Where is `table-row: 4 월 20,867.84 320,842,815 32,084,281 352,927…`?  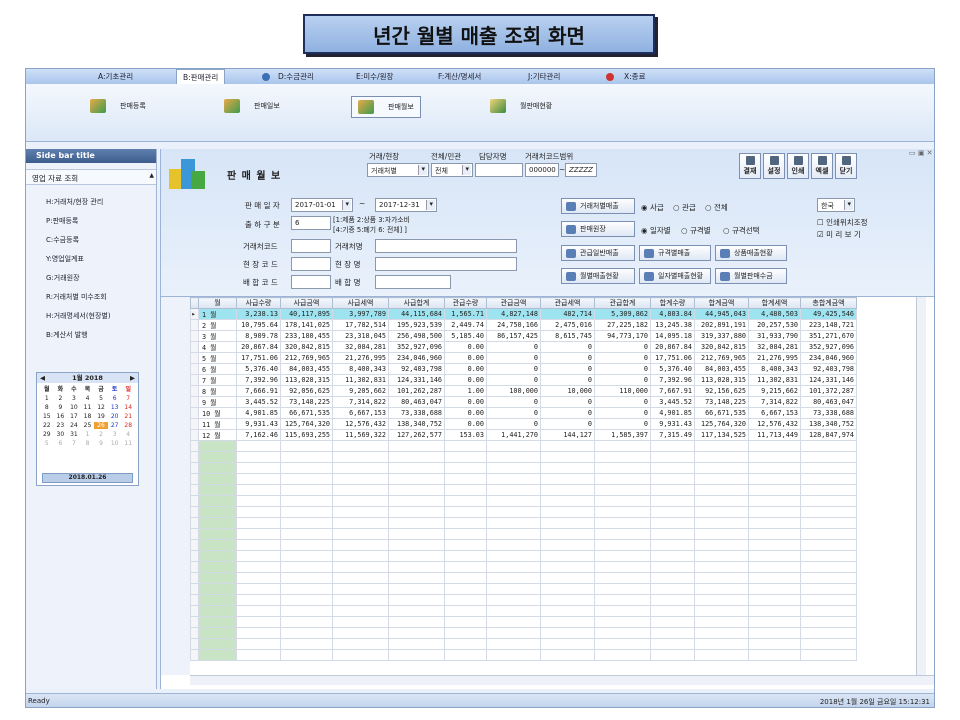
table-row: 4 월 20,867.84 320,842,815 32,084,281 352,927… is located at coordinates (523, 347).